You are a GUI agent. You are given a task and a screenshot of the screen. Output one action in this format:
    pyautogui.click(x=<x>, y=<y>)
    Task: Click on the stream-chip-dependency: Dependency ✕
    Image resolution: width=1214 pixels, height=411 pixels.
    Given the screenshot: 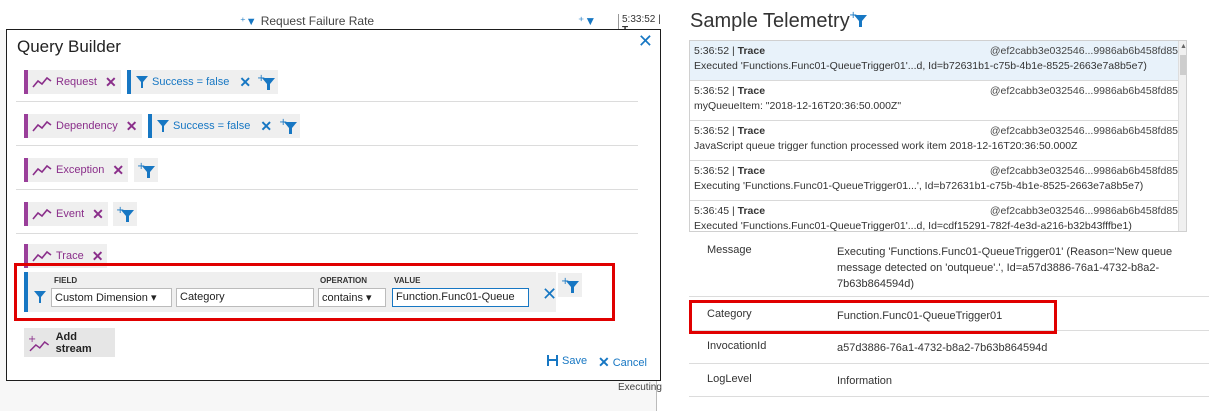 What is the action you would take?
    pyautogui.click(x=83, y=126)
    